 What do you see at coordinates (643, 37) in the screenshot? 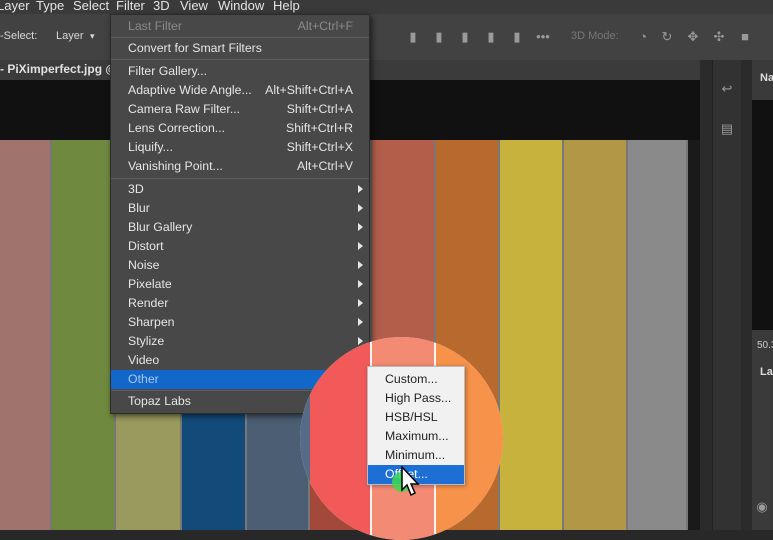
I see `orbit-3d-icon: ◔` at bounding box center [643, 37].